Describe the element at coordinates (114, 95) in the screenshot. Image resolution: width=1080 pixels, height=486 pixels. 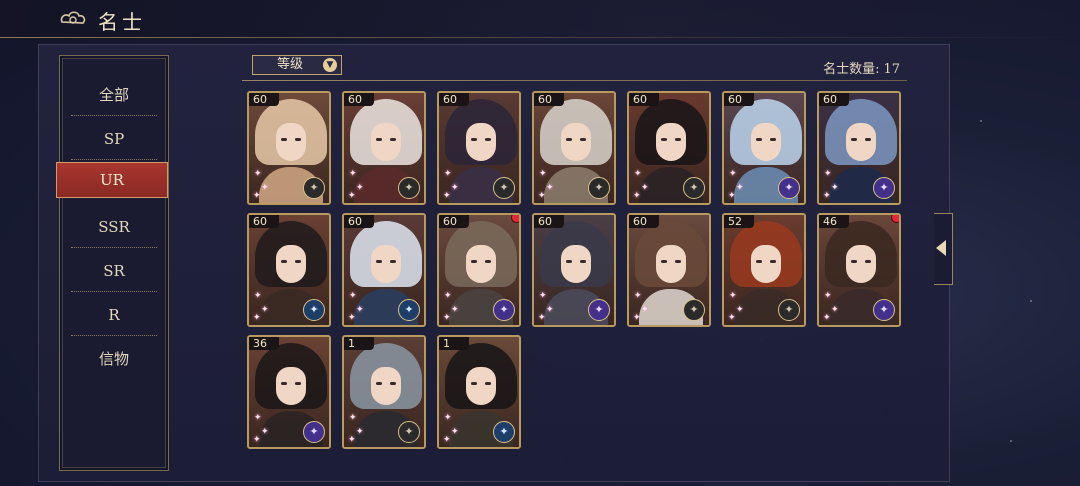
I see `filter-all: 全部` at that location.